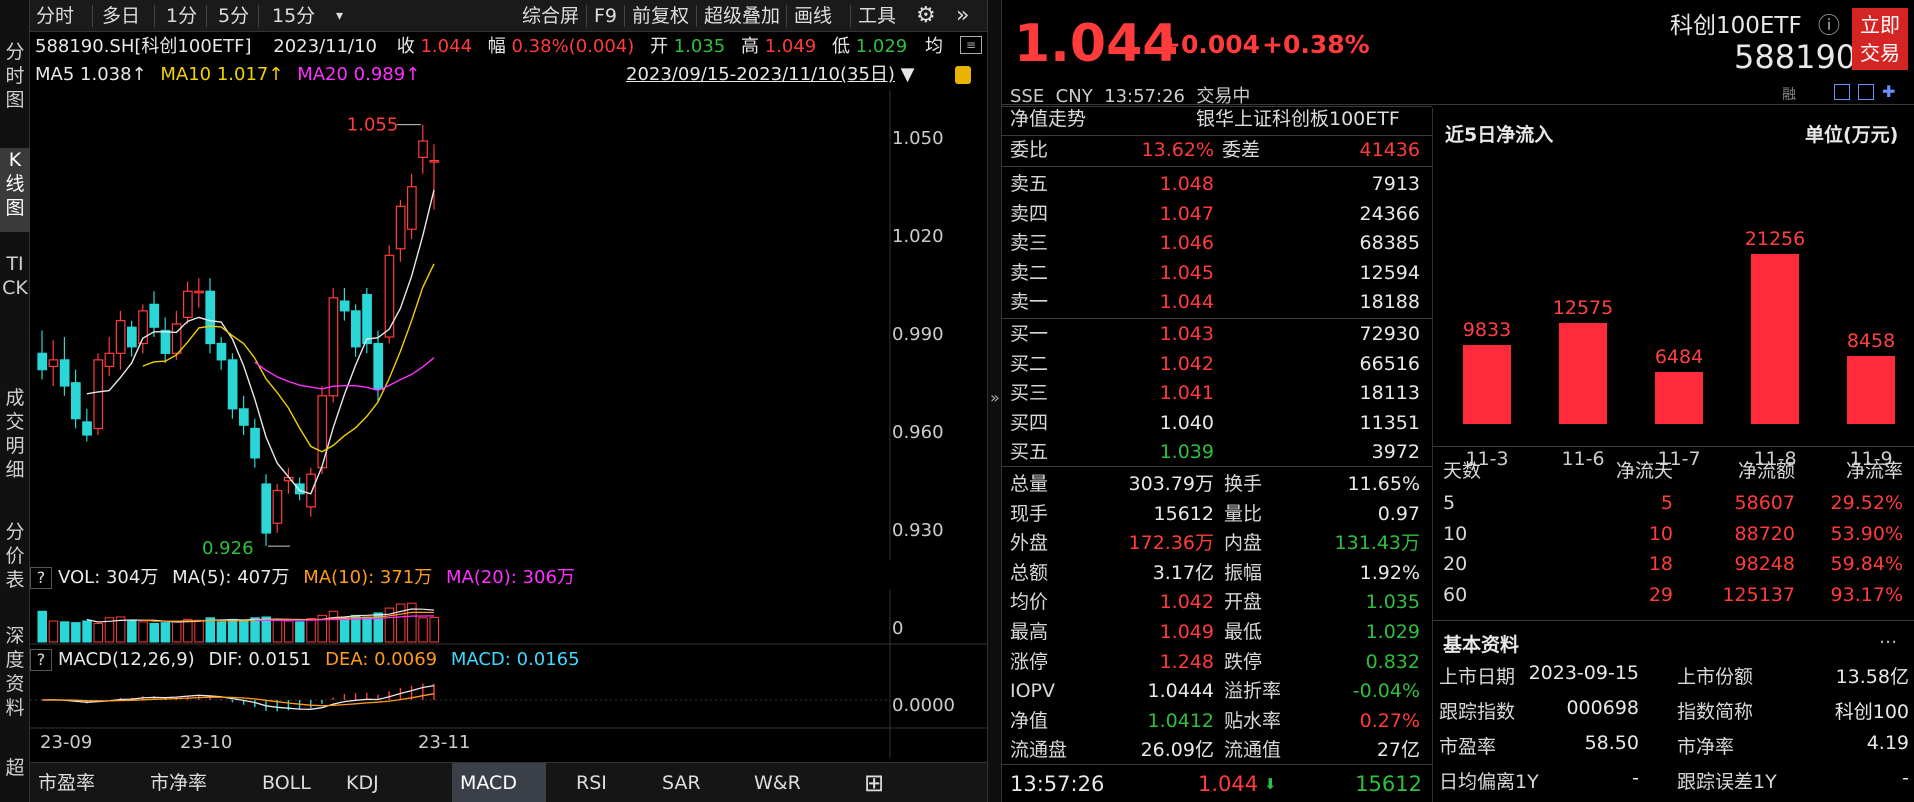  What do you see at coordinates (1217, 184) in the screenshot?
I see `ask-level-row: 卖五 1.048 7913` at bounding box center [1217, 184].